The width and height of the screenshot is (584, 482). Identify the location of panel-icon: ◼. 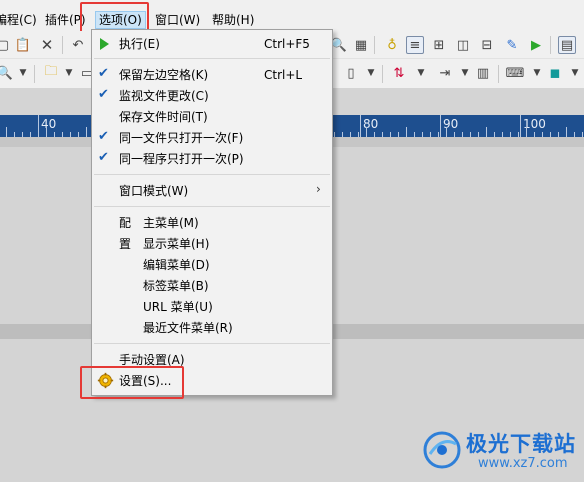
(555, 73).